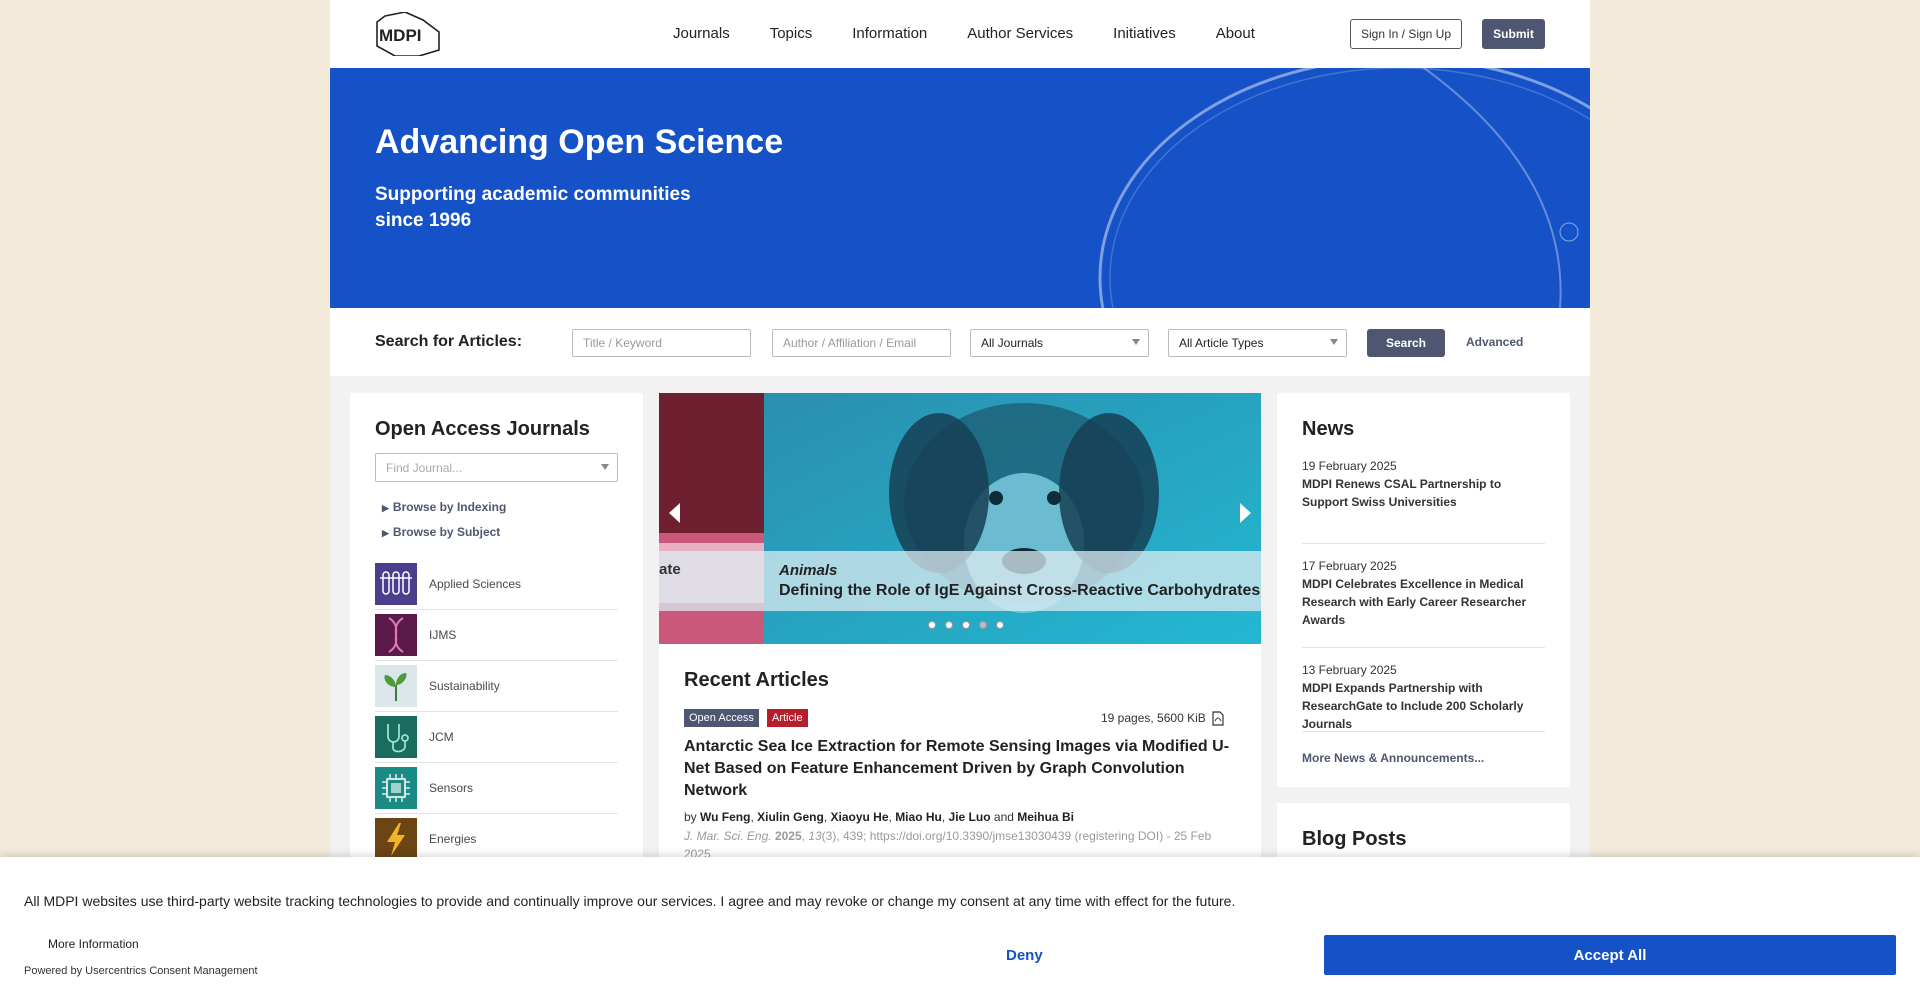 This screenshot has width=1920, height=993. What do you see at coordinates (441, 737) in the screenshot?
I see `journal-name: JCM` at bounding box center [441, 737].